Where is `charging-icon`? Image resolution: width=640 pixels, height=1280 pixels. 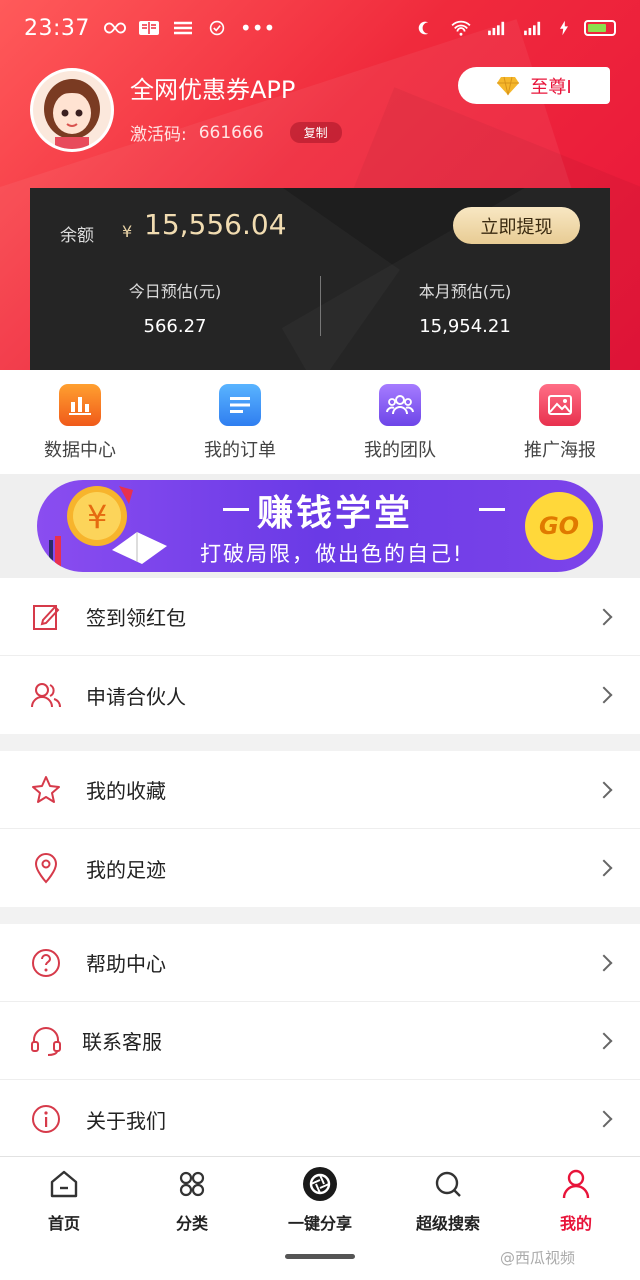 charging-icon is located at coordinates (564, 28).